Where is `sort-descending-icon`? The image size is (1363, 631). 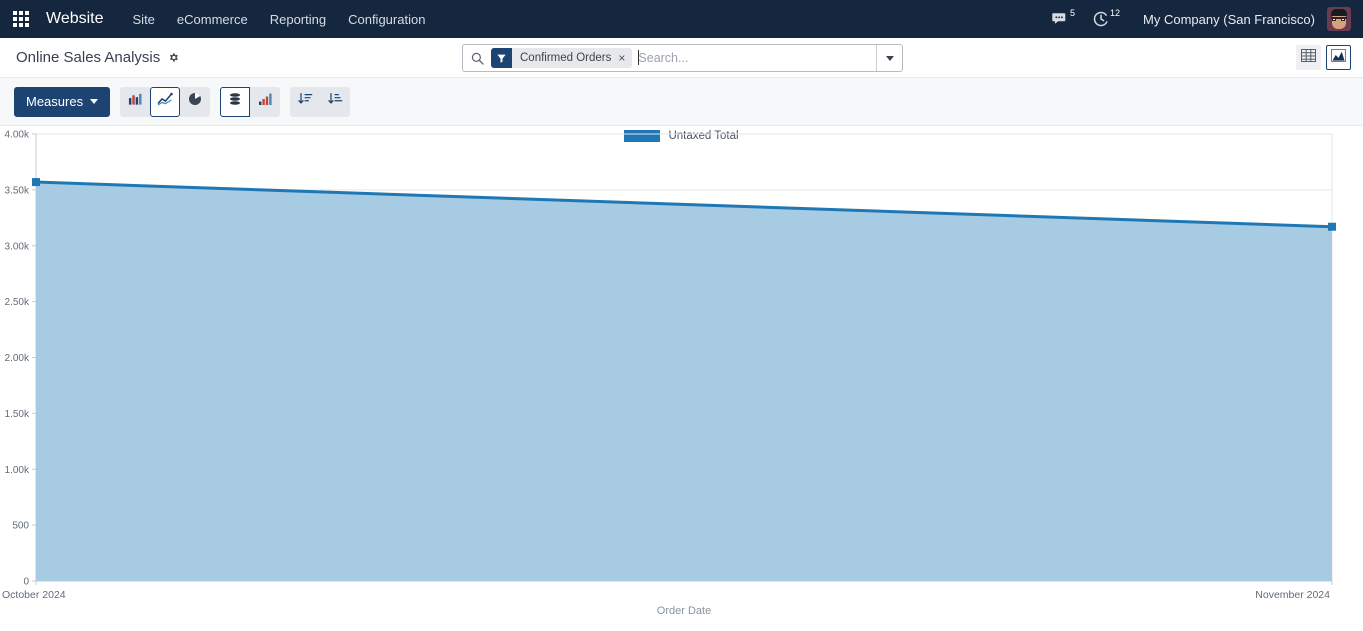
sort-descending-icon is located at coordinates (305, 101).